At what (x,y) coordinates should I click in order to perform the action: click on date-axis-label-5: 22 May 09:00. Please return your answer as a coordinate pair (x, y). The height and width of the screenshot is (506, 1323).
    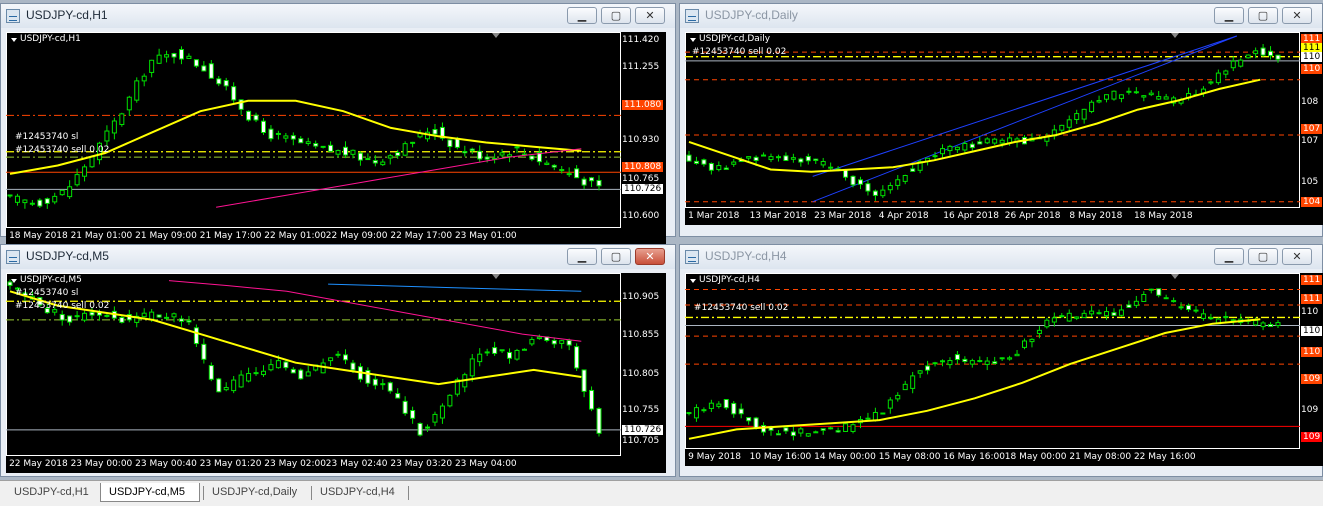
    Looking at the image, I should click on (356, 236).